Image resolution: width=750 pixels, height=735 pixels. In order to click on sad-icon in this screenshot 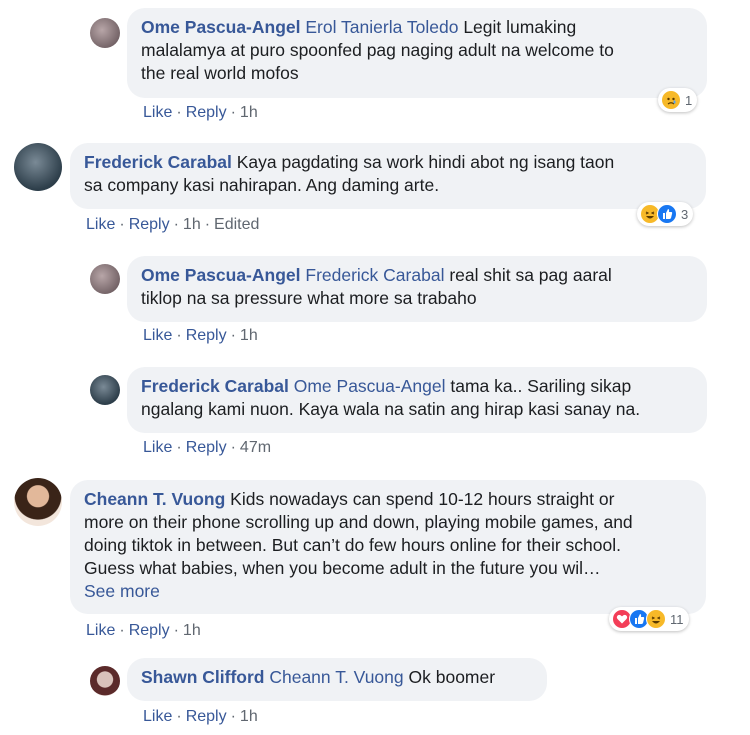, I will do `click(671, 100)`.